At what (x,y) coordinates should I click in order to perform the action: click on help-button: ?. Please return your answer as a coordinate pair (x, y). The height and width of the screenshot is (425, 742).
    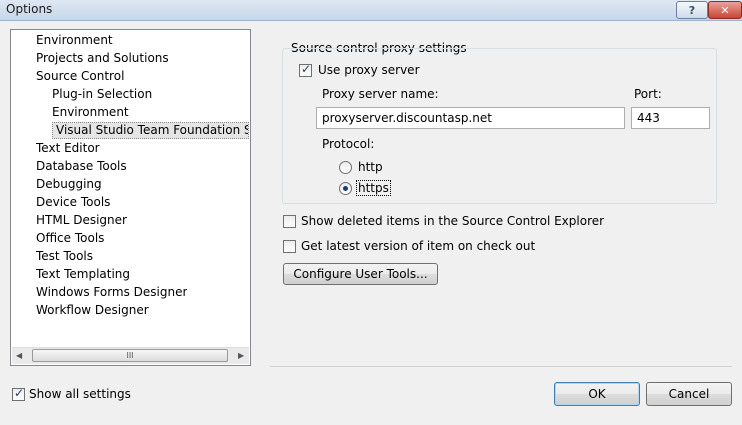
    Looking at the image, I should click on (692, 10).